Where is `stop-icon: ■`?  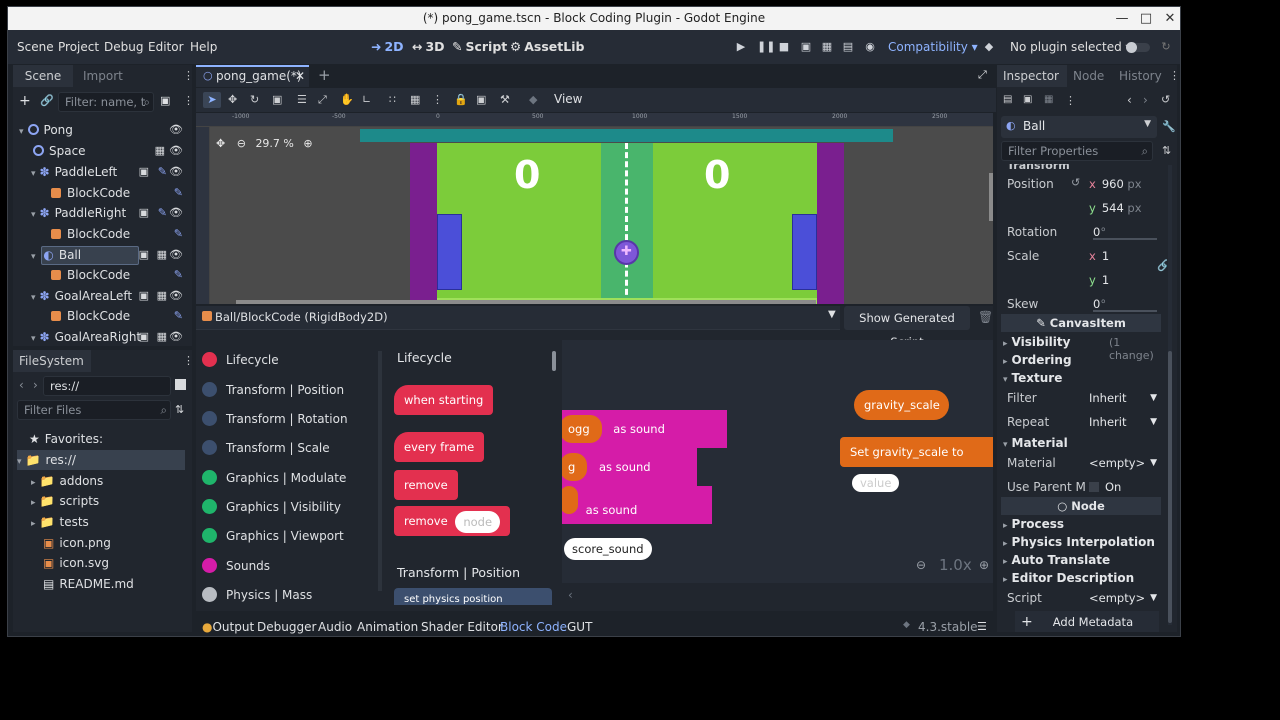
stop-icon: ■ is located at coordinates (784, 47).